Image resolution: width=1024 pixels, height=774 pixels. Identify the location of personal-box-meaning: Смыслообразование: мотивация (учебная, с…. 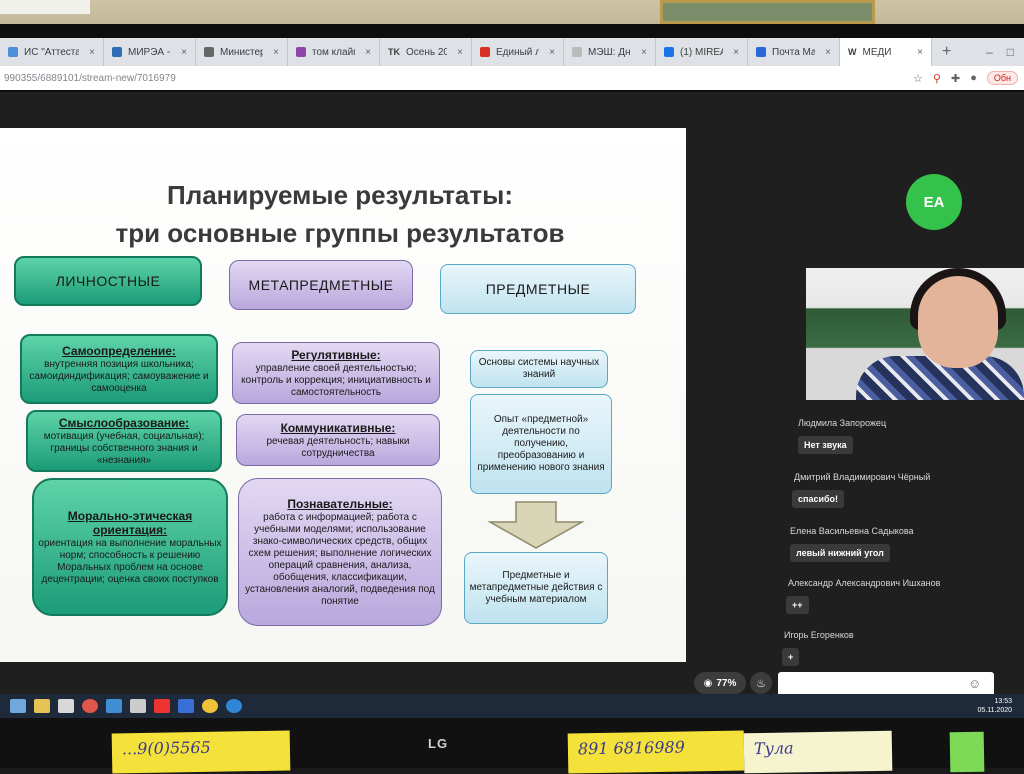
(124, 441).